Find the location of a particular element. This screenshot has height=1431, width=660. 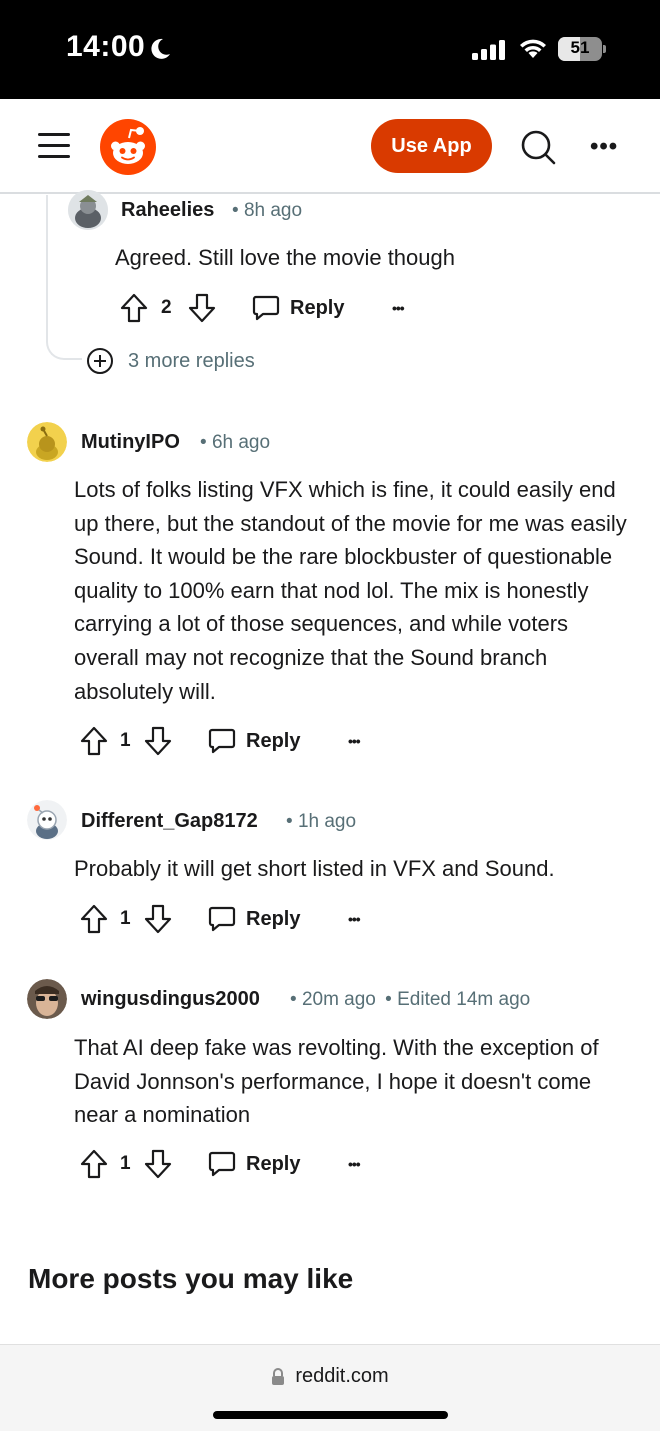

url-domain: reddit.com is located at coordinates (341, 1376).